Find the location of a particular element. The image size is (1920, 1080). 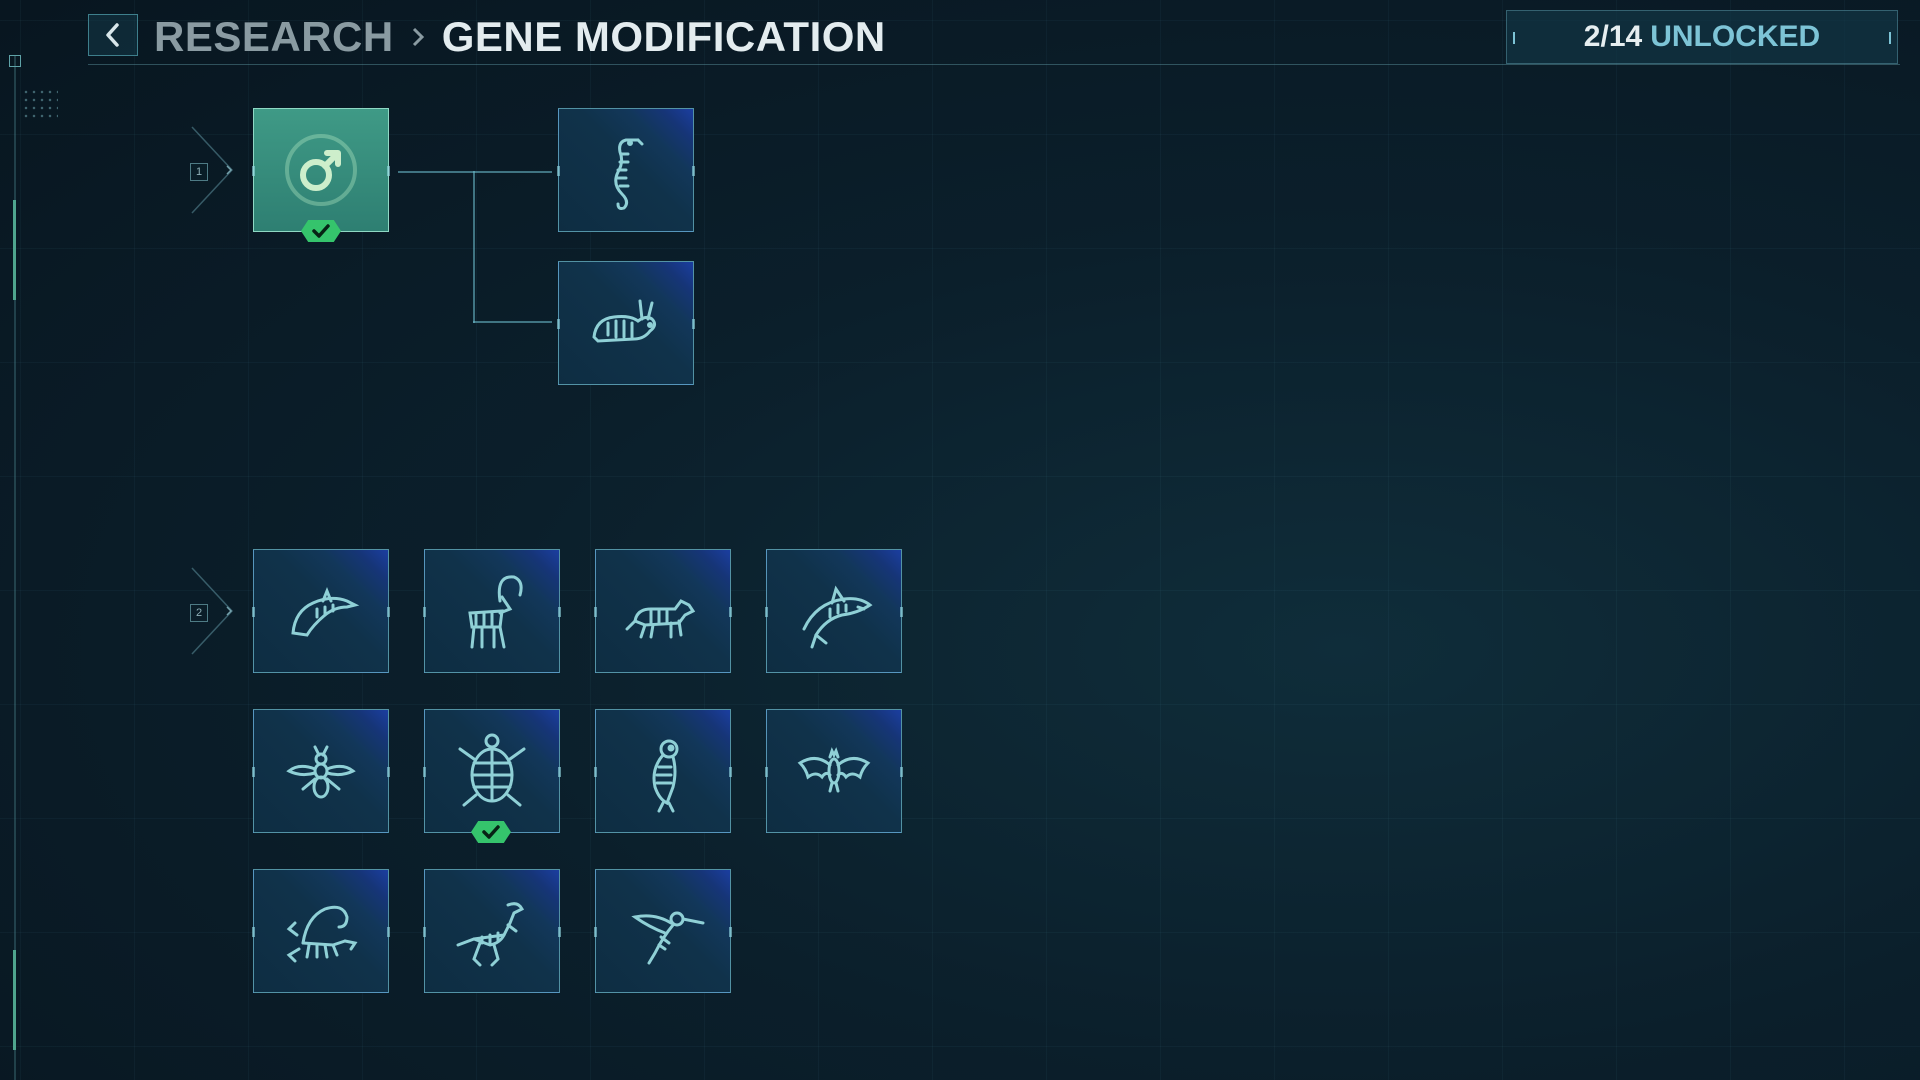

gene-node-seahorse is located at coordinates (626, 170).